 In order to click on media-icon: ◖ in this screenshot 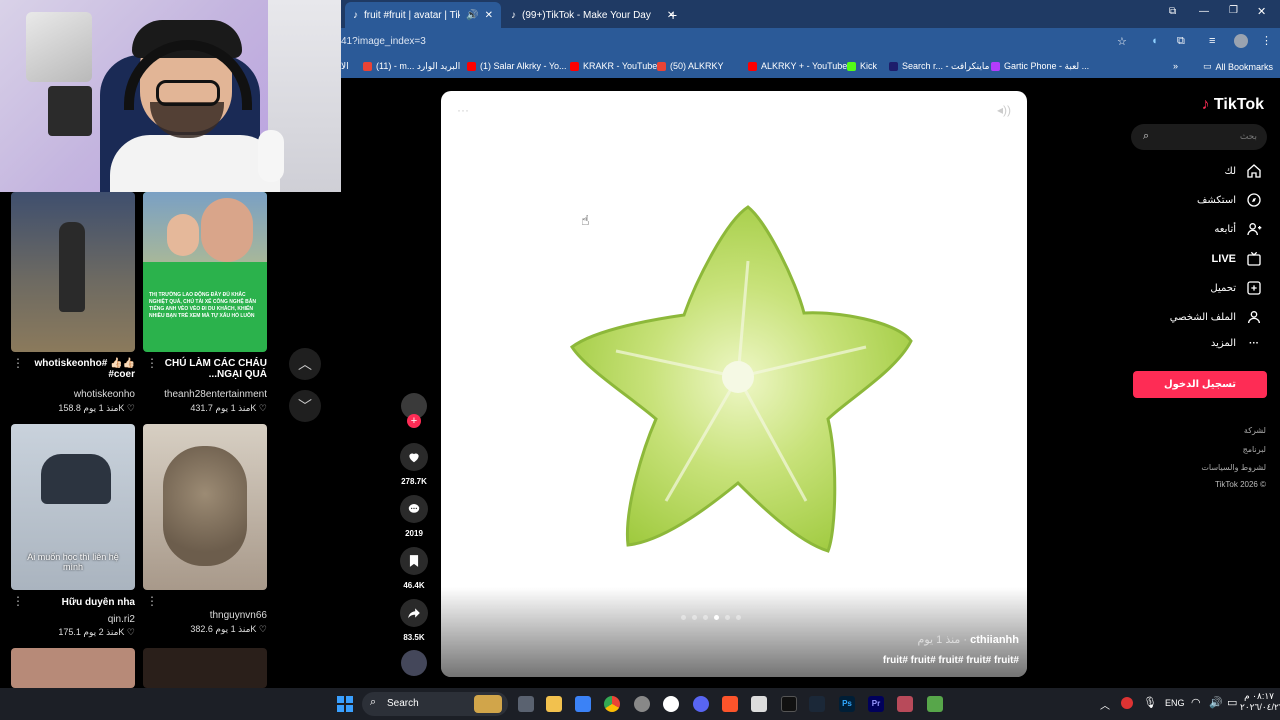, I will do `click(1154, 41)`.